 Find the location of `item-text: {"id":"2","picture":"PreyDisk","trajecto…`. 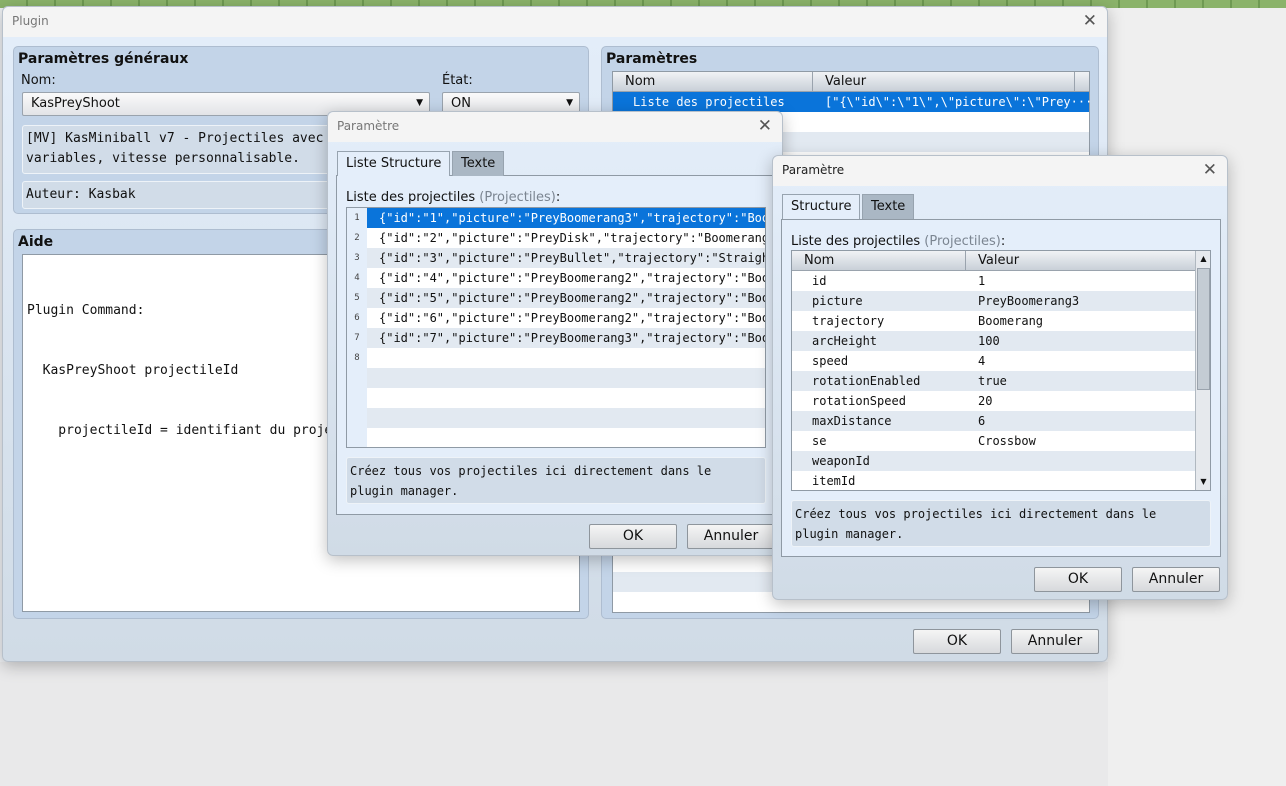

item-text: {"id":"2","picture":"PreyDisk","trajecto… is located at coordinates (572, 238).